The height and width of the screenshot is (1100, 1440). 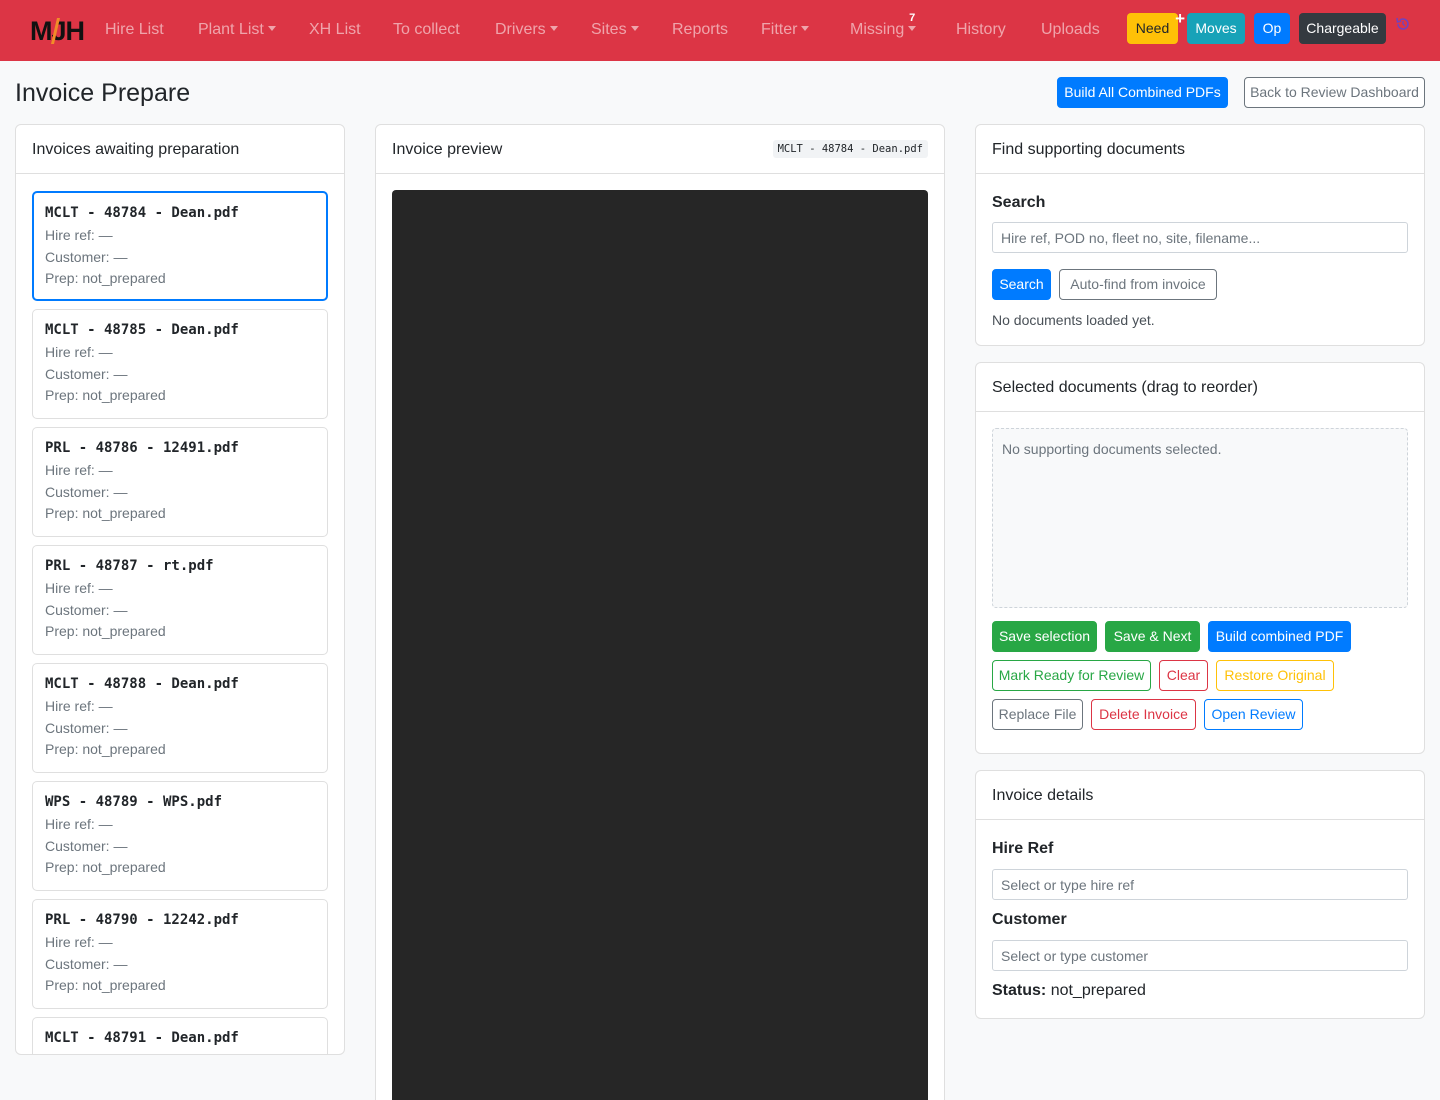 I want to click on nav-item-reports: Reports, so click(x=700, y=30).